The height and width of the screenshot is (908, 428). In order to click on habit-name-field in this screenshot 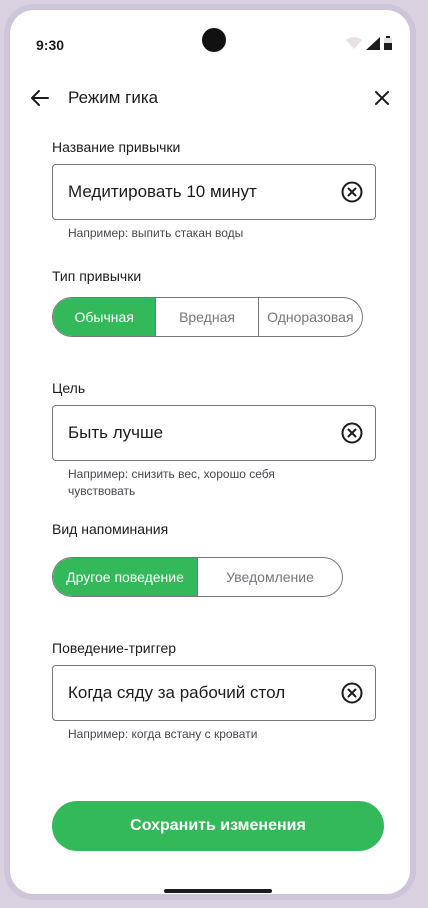, I will do `click(214, 192)`.